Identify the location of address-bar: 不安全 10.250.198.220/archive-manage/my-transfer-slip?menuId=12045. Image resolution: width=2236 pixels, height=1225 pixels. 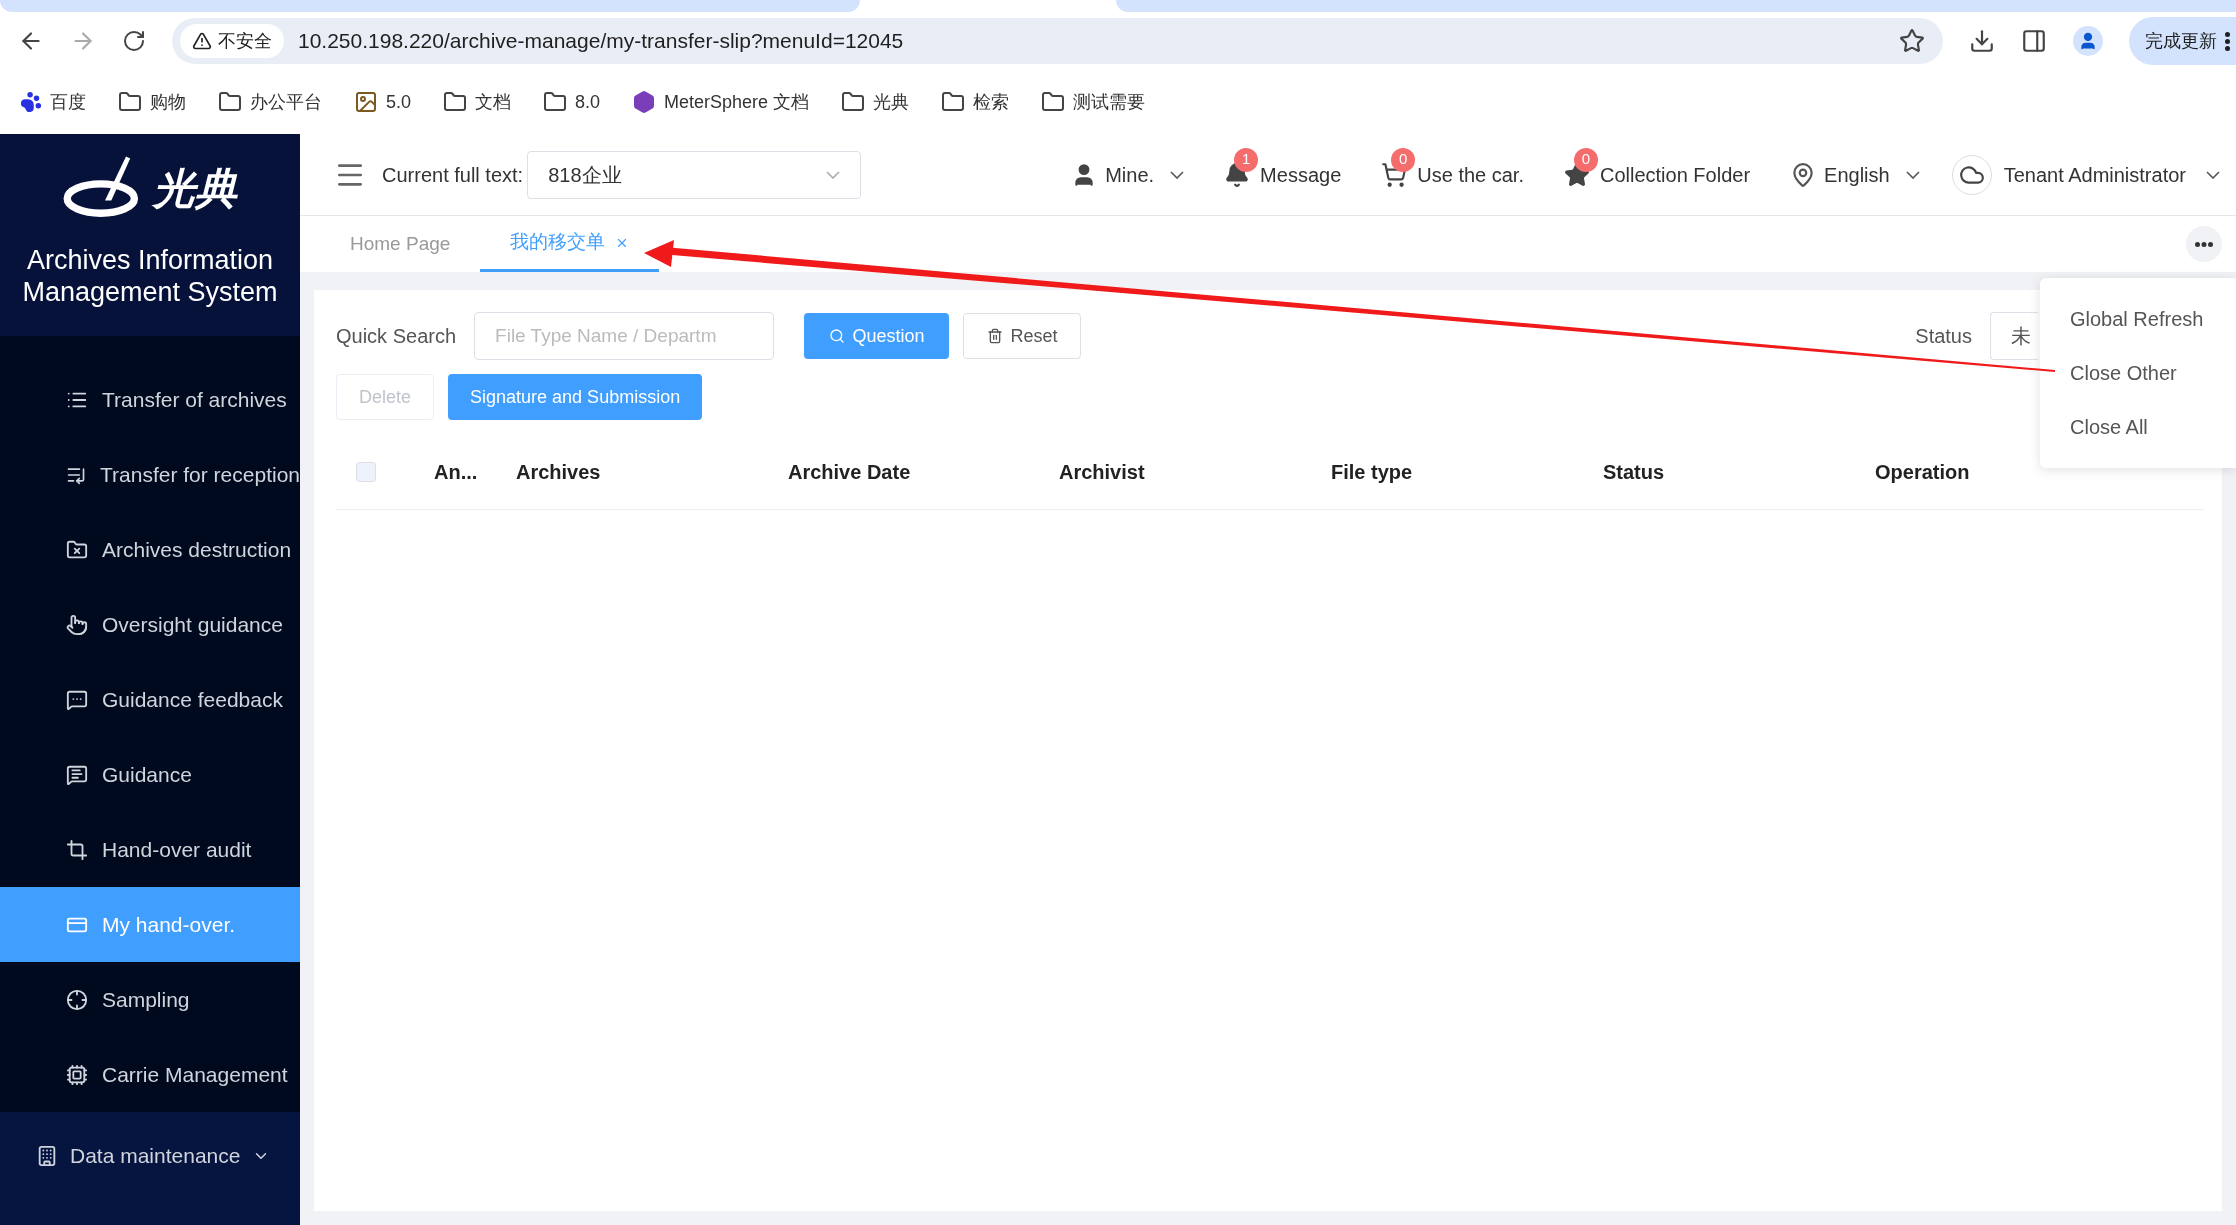
(1057, 41).